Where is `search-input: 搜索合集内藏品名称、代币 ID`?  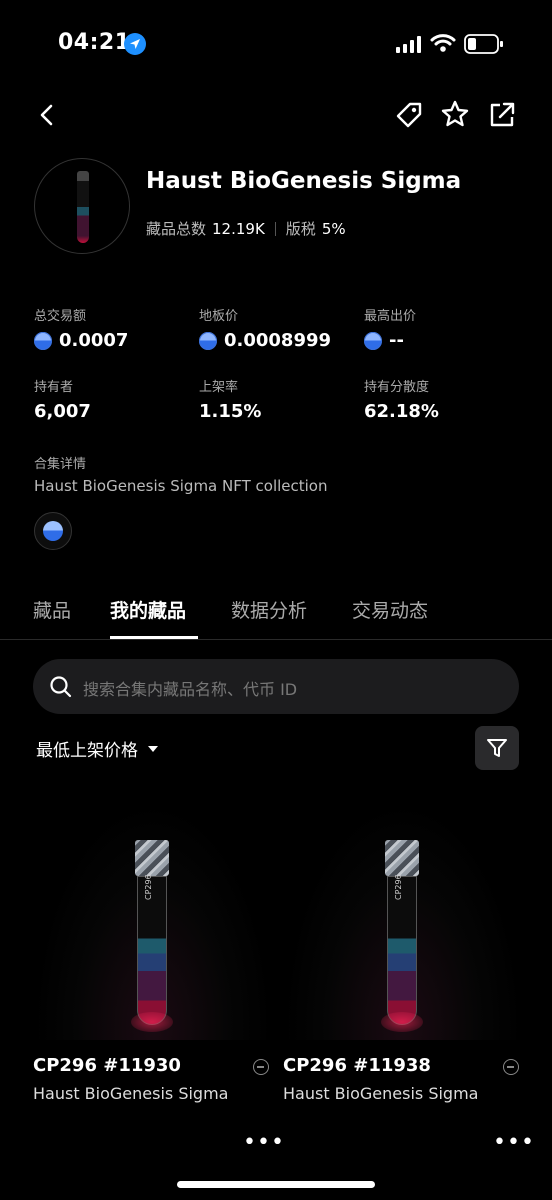
search-input: 搜索合集内藏品名称、代币 ID is located at coordinates (276, 686).